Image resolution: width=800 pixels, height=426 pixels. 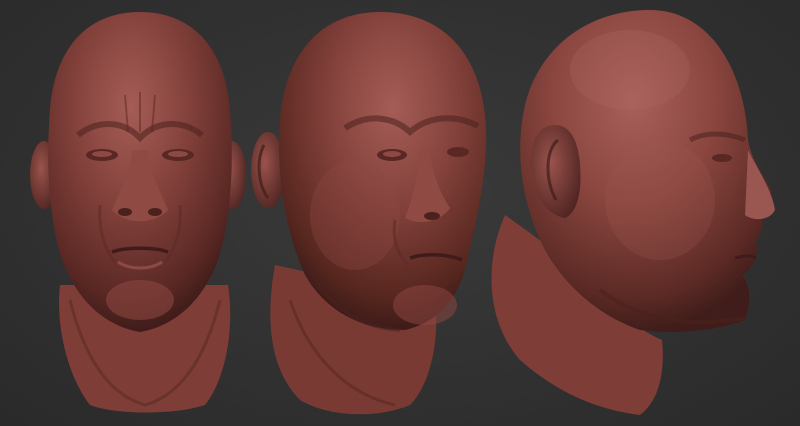 I want to click on profile-eye, so click(x=722, y=158).